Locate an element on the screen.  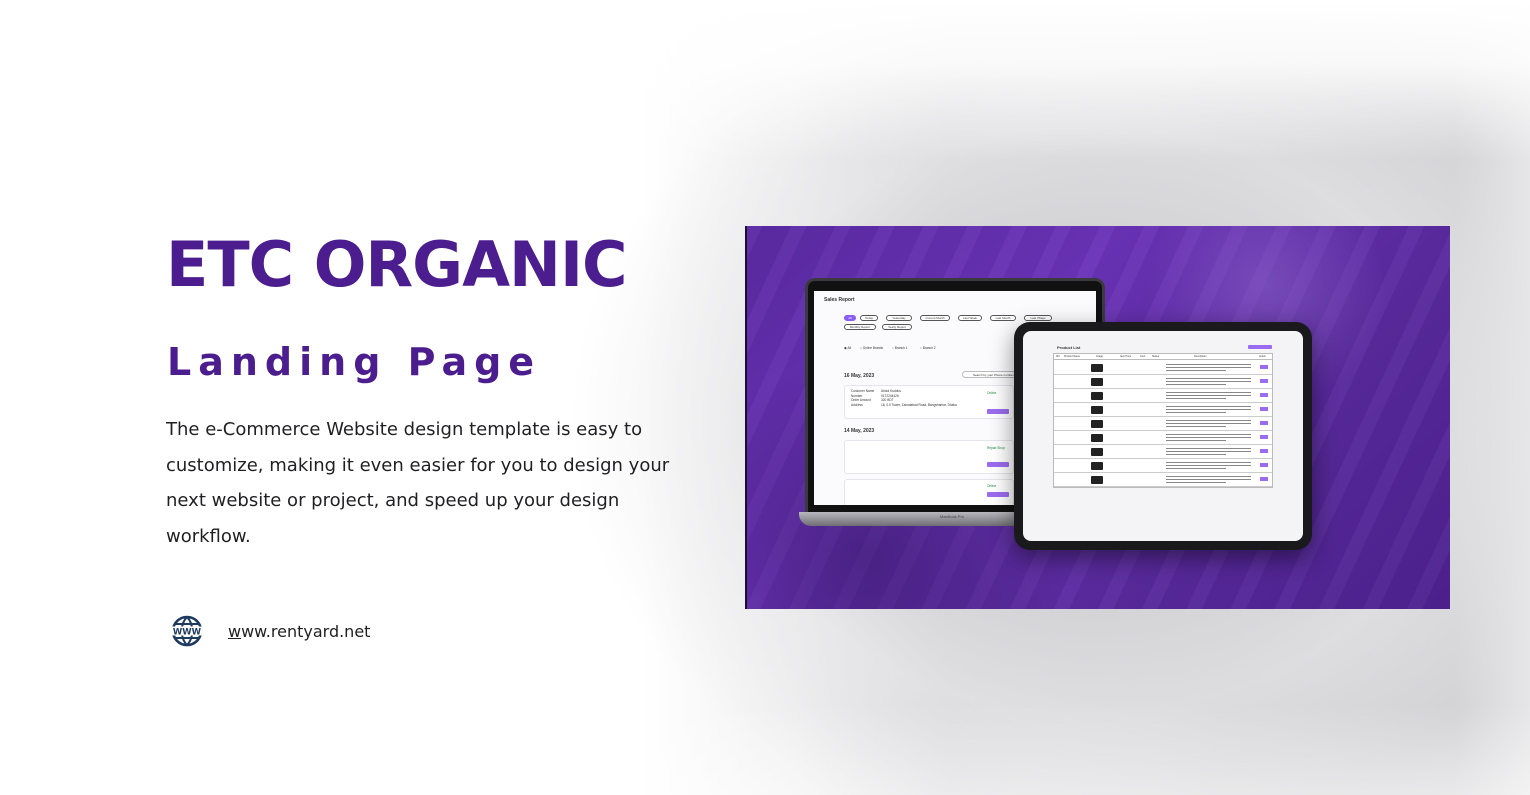
filter-chip: Last Week is located at coordinates (970, 318).